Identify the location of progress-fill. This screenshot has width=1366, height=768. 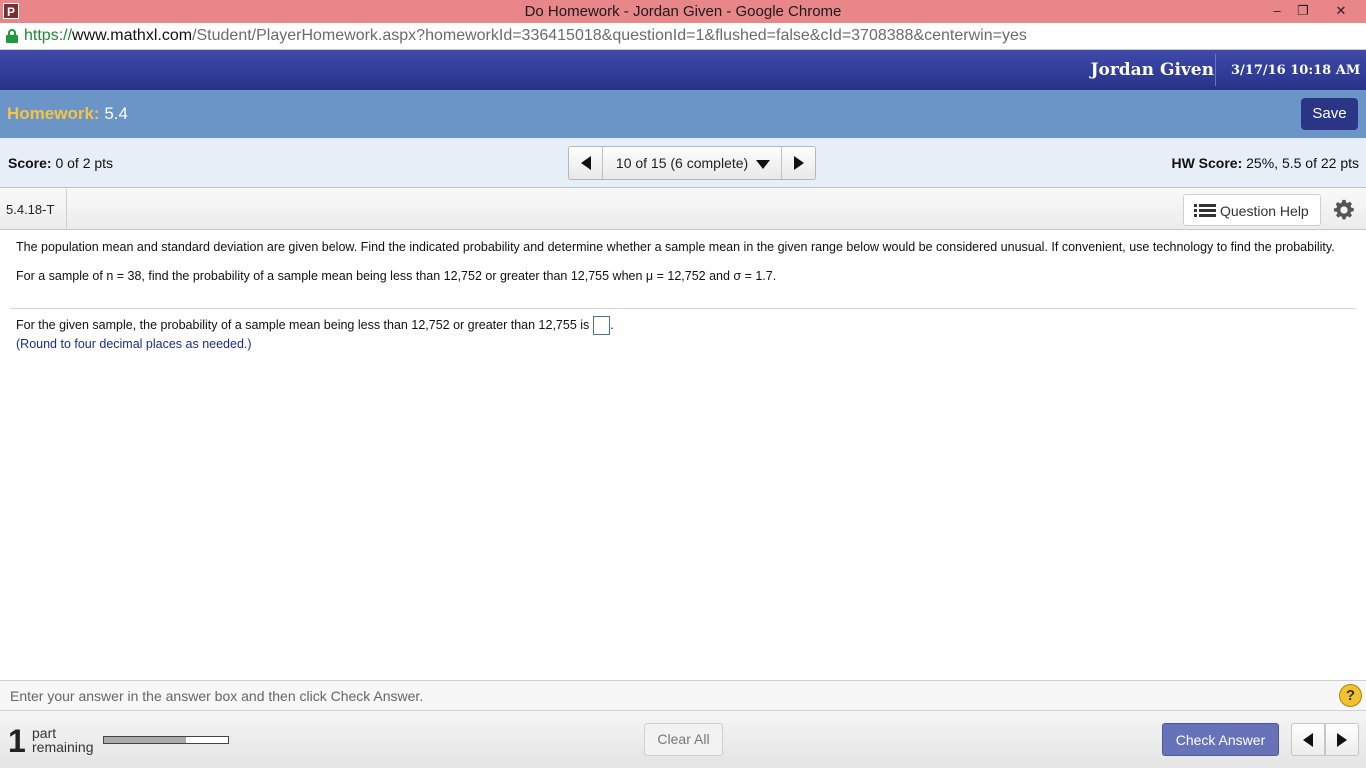
(145, 740).